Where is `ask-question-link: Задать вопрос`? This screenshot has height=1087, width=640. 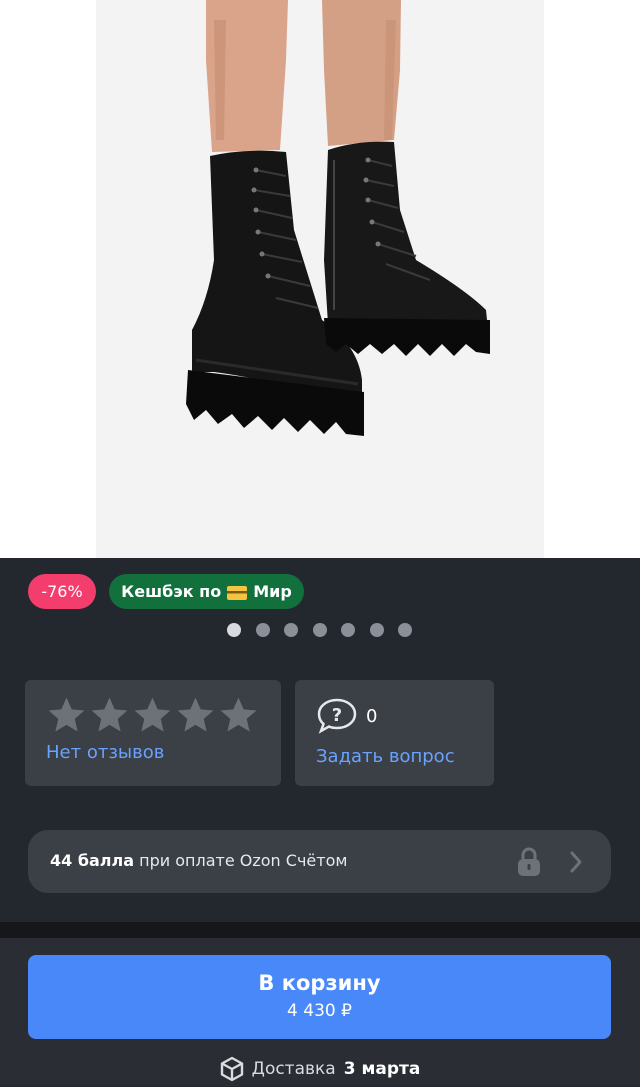 ask-question-link: Задать вопрос is located at coordinates (385, 756).